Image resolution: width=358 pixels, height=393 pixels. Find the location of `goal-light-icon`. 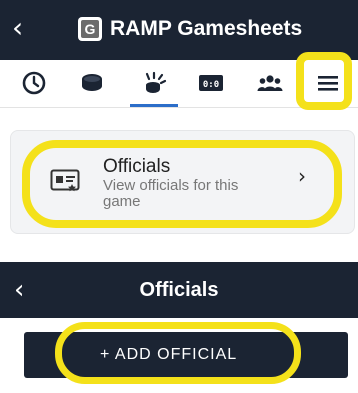

goal-light-icon is located at coordinates (156, 82).